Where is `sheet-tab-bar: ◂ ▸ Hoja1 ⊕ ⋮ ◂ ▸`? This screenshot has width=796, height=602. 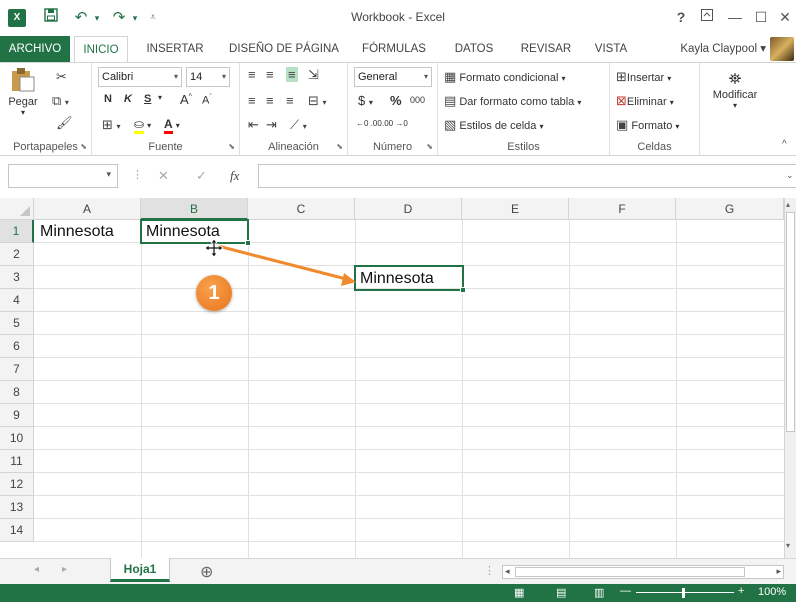
sheet-tab-bar: ◂ ▸ Hoja1 ⊕ ⋮ ◂ ▸ is located at coordinates (398, 571).